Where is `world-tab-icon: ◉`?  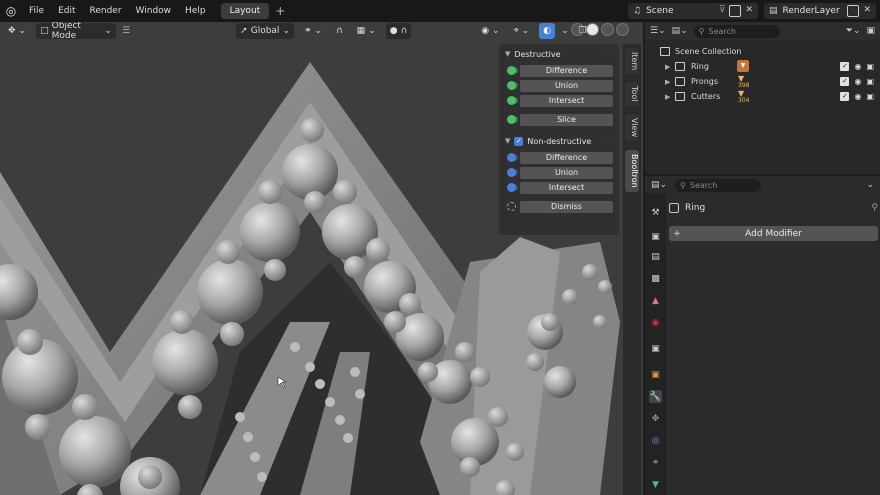
world-tab-icon: ◉ is located at coordinates (655, 322).